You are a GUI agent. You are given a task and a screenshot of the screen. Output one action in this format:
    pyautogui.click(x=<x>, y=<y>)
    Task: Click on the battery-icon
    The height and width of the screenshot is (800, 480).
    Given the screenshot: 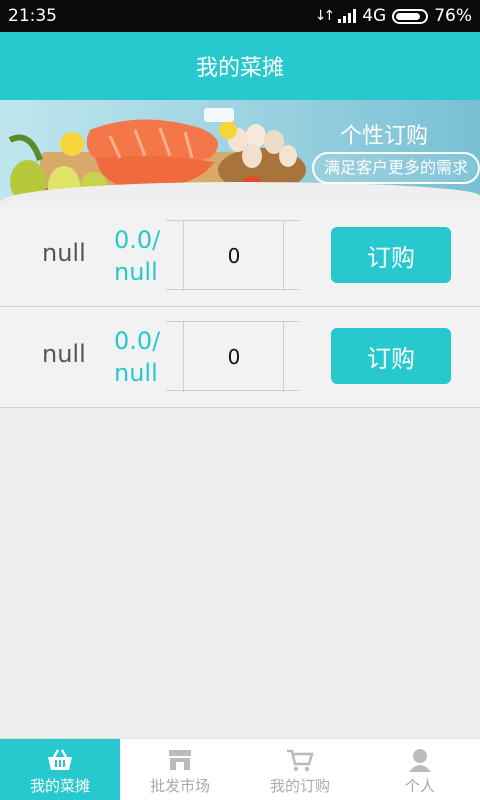 What is the action you would take?
    pyautogui.click(x=410, y=16)
    